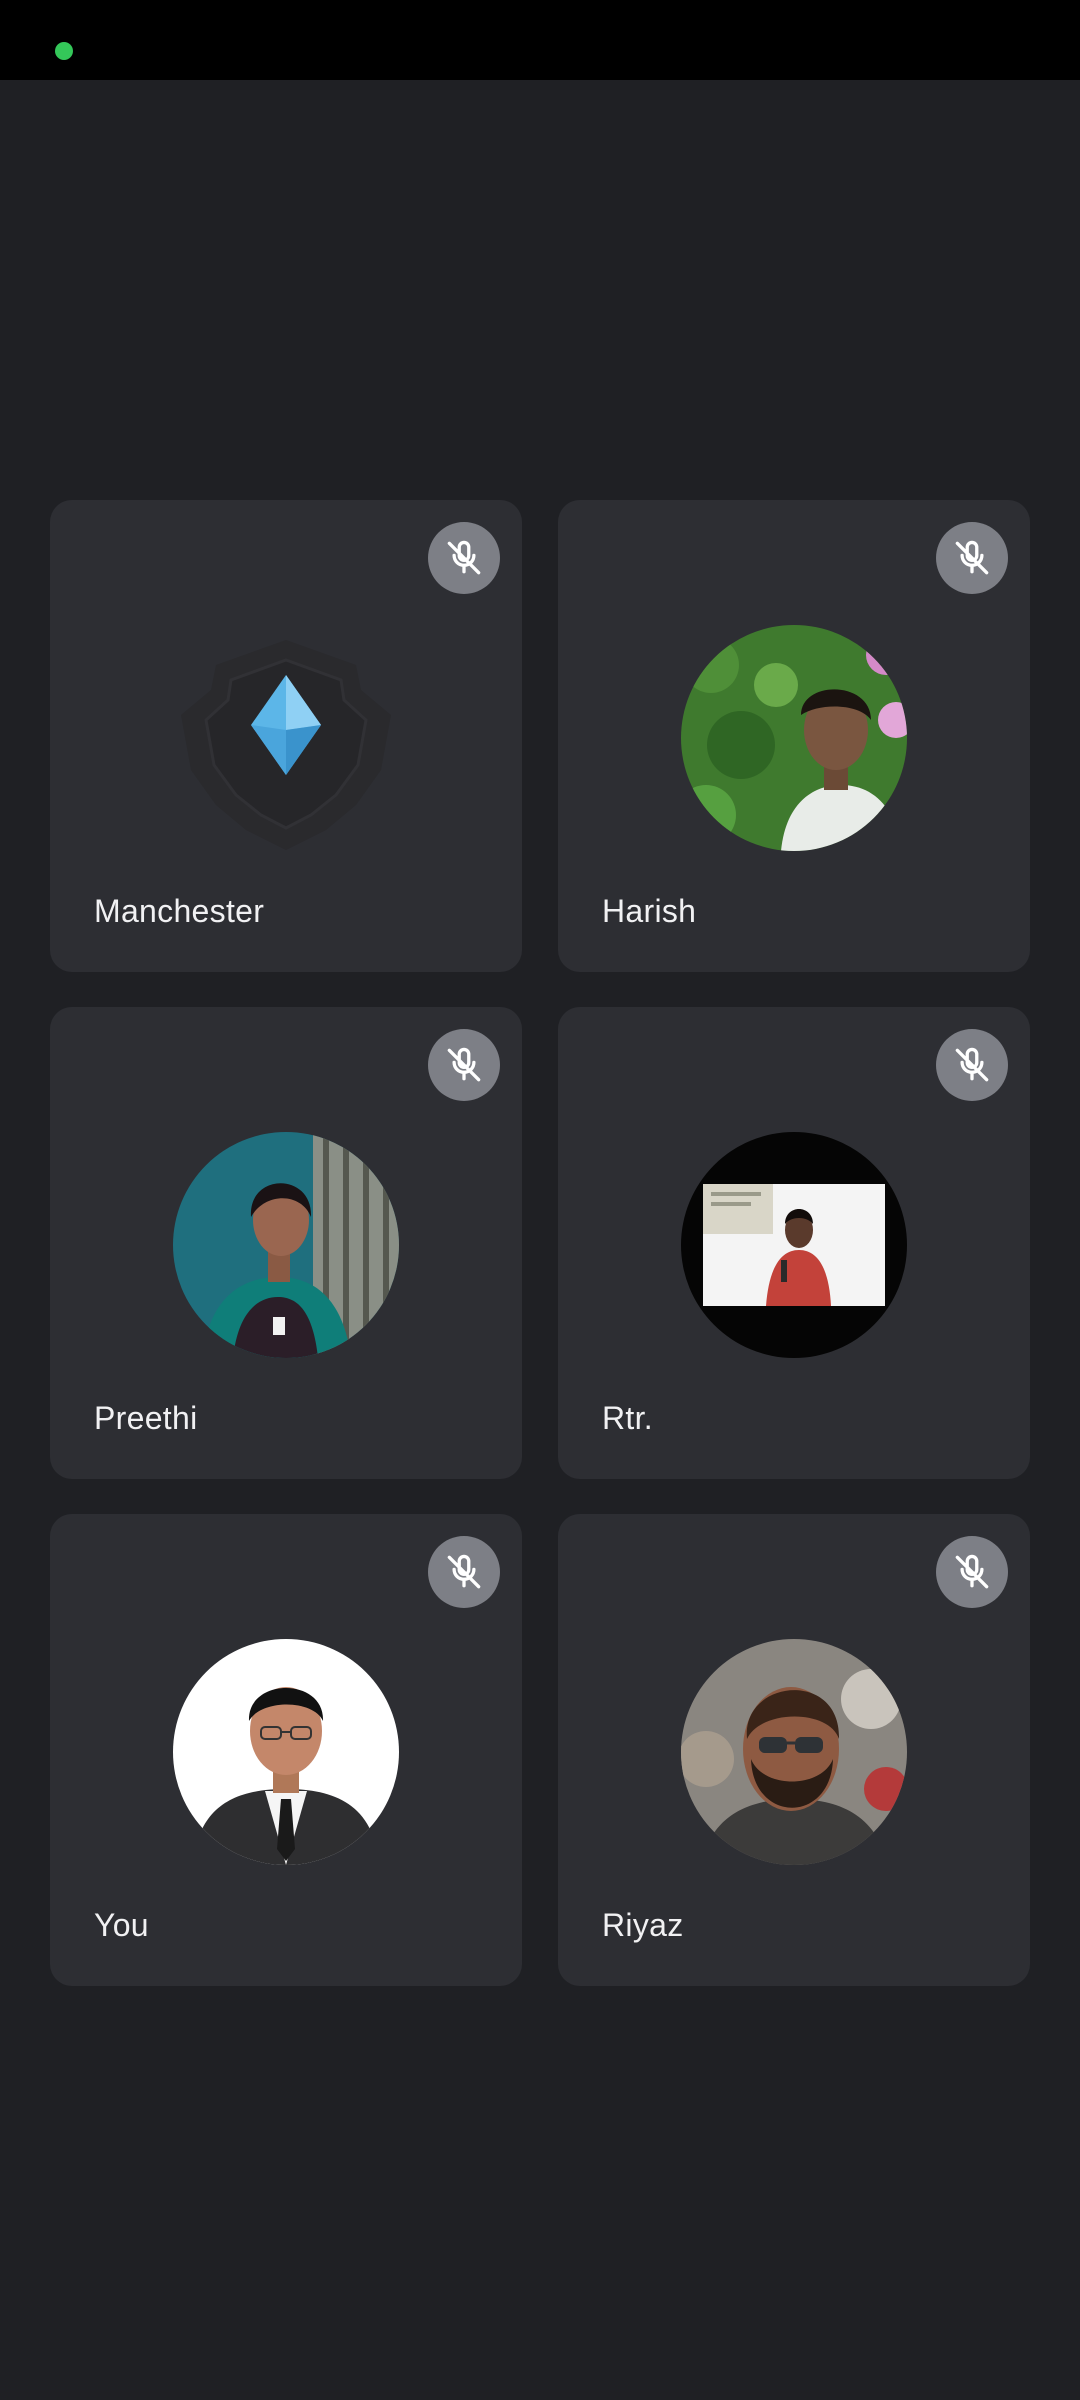  I want to click on participant-name: Harish, so click(649, 911).